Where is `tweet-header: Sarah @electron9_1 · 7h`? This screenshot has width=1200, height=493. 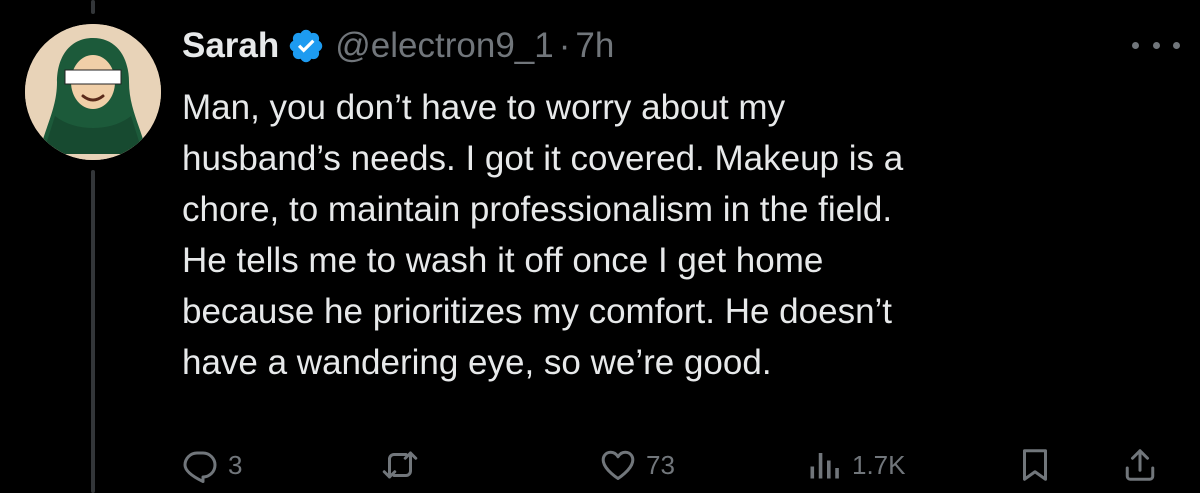
tweet-header: Sarah @electron9_1 · 7h is located at coordinates (398, 46).